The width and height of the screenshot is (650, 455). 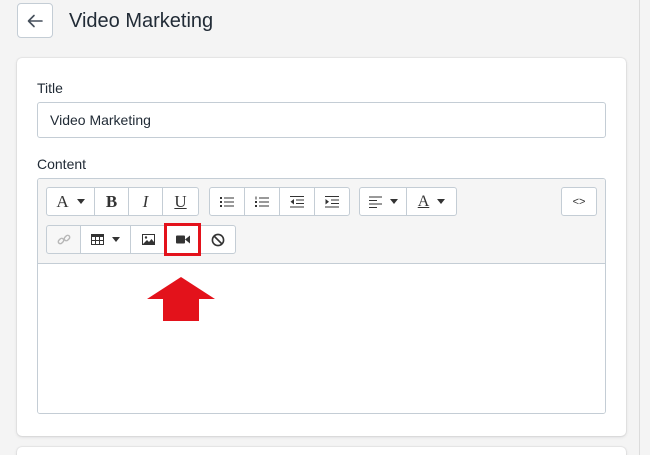 I want to click on link-button, so click(x=63, y=239).